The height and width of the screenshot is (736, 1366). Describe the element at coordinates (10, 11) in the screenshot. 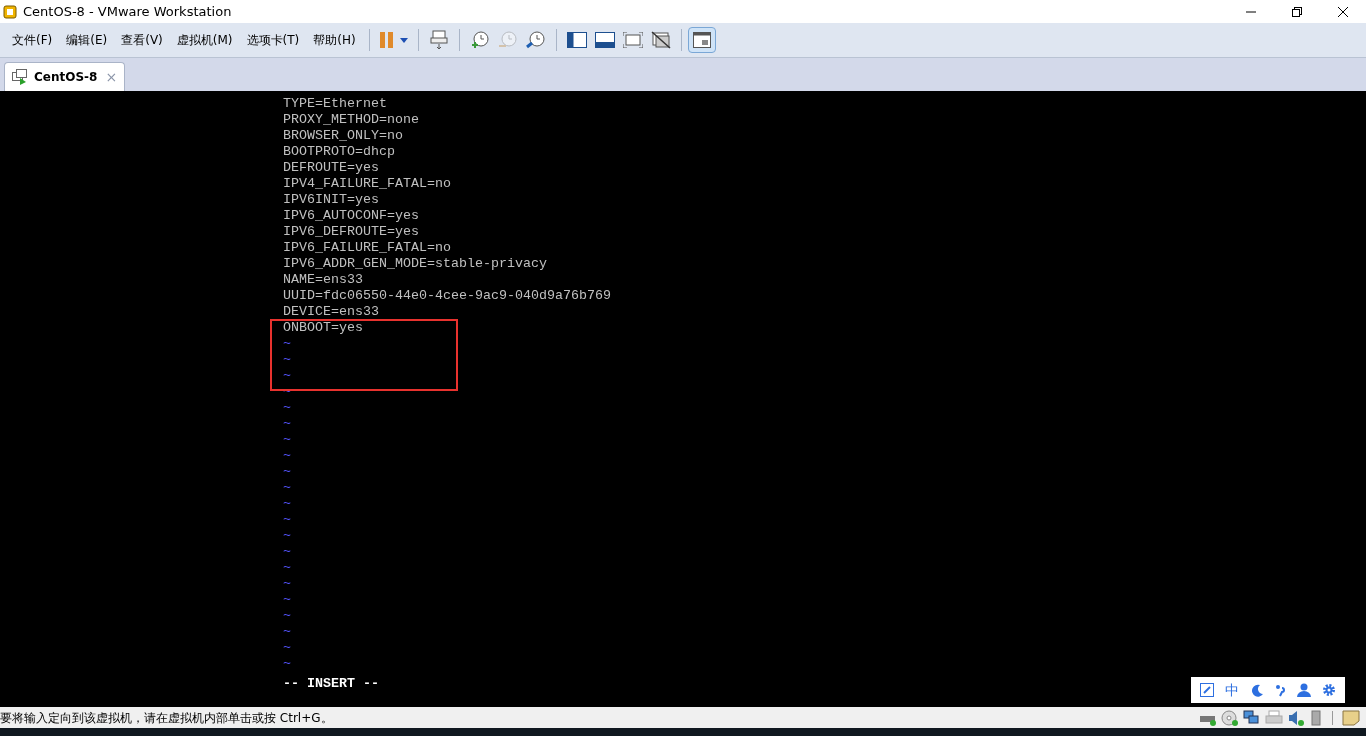

I see `app-icon` at that location.